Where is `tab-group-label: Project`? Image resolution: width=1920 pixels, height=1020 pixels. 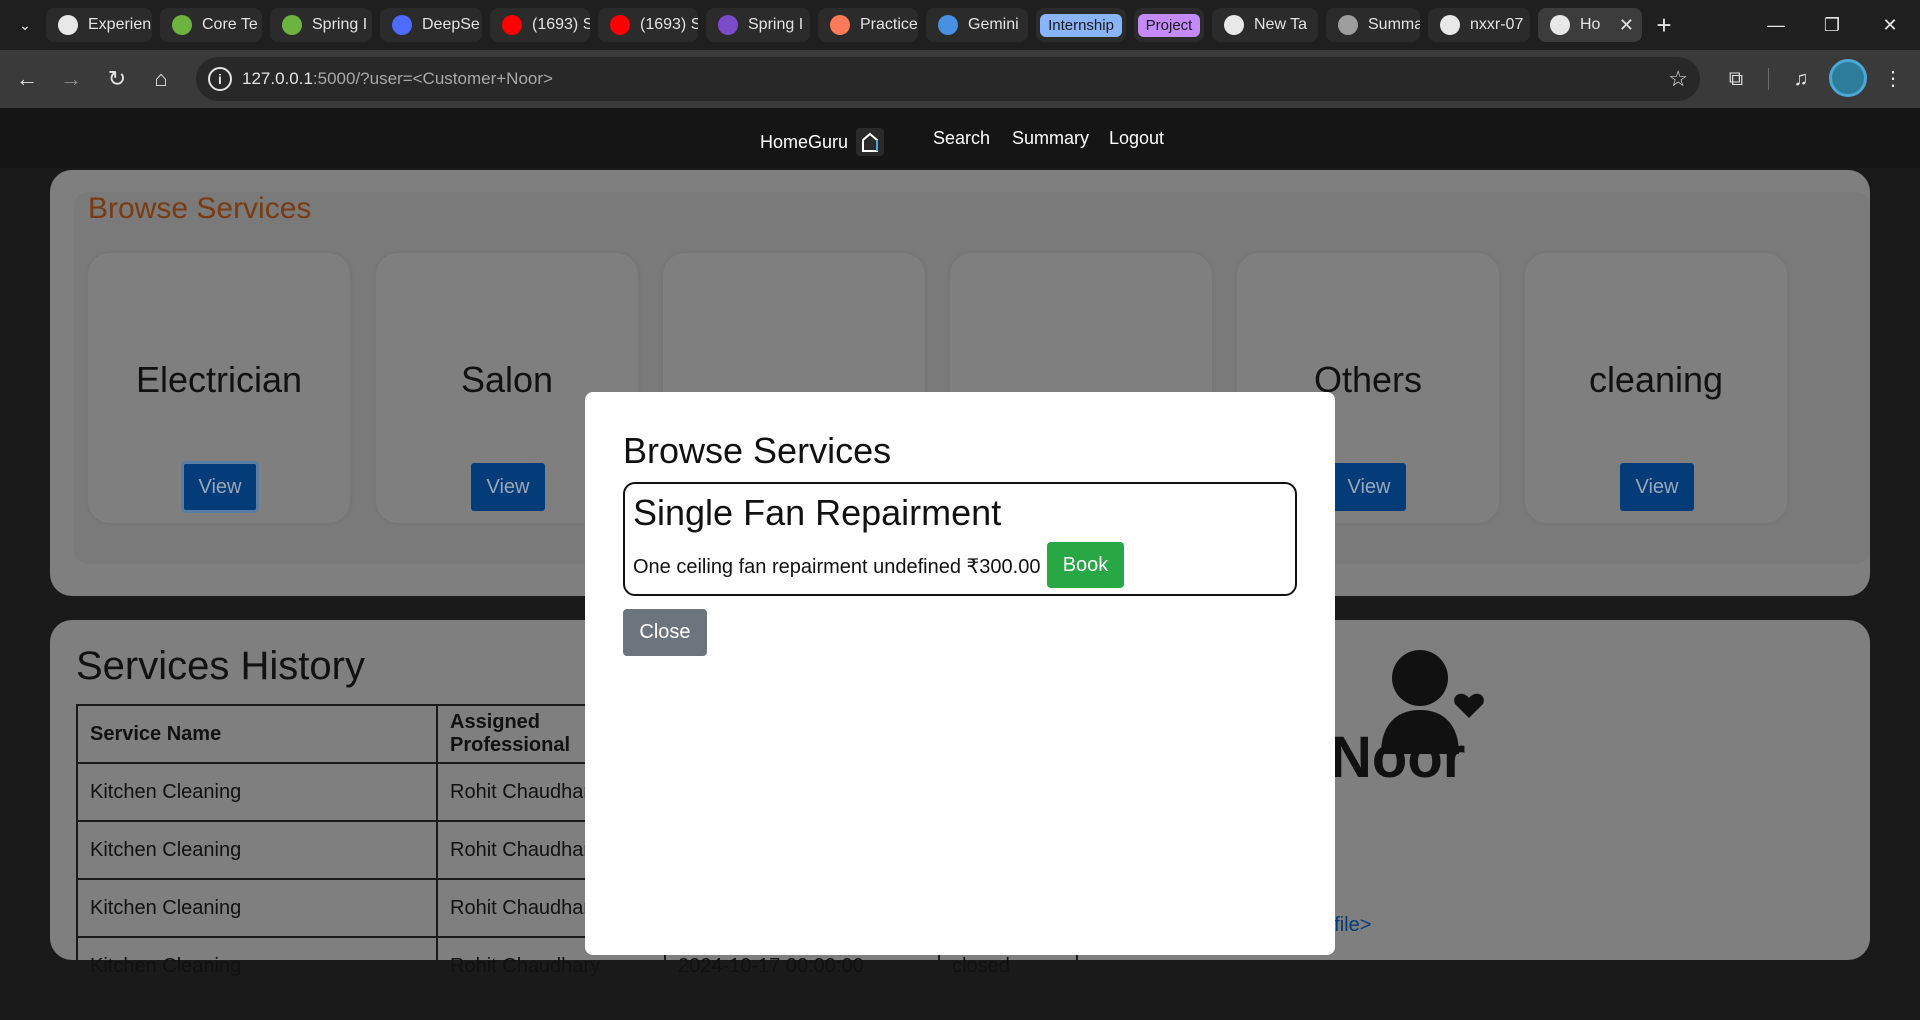
tab-group-label: Project is located at coordinates (1169, 25).